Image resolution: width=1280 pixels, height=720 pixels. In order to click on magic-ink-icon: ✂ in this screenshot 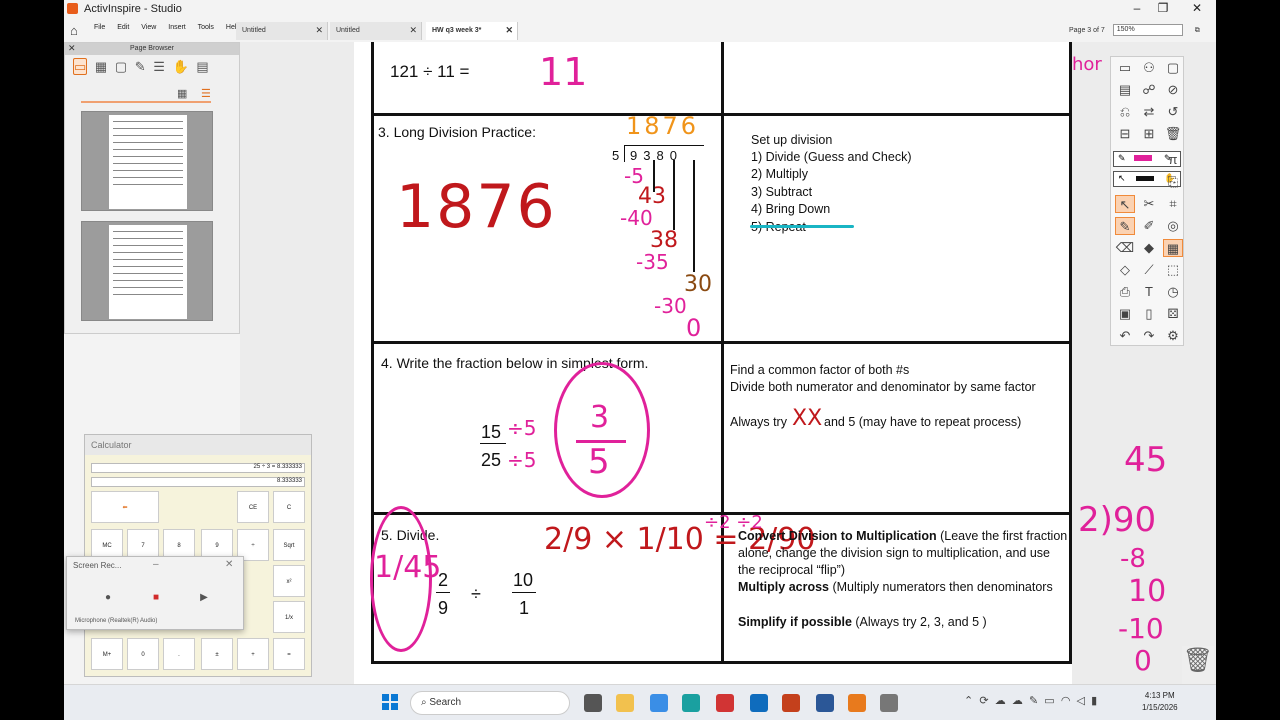, I will do `click(1149, 204)`.